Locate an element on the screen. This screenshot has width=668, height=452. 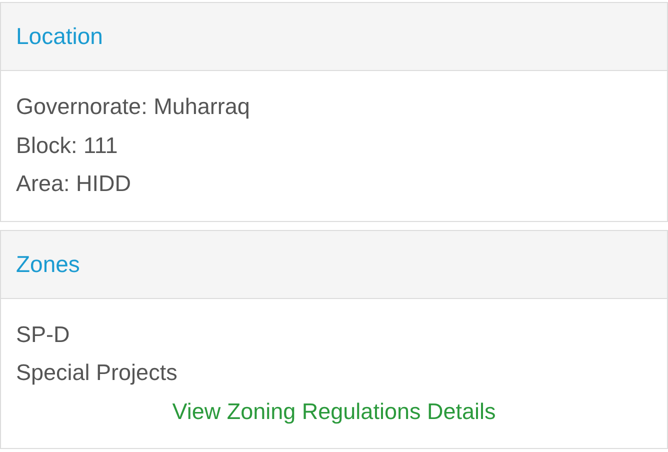
regulations-link: View Zoning Regulations Details is located at coordinates (334, 411).